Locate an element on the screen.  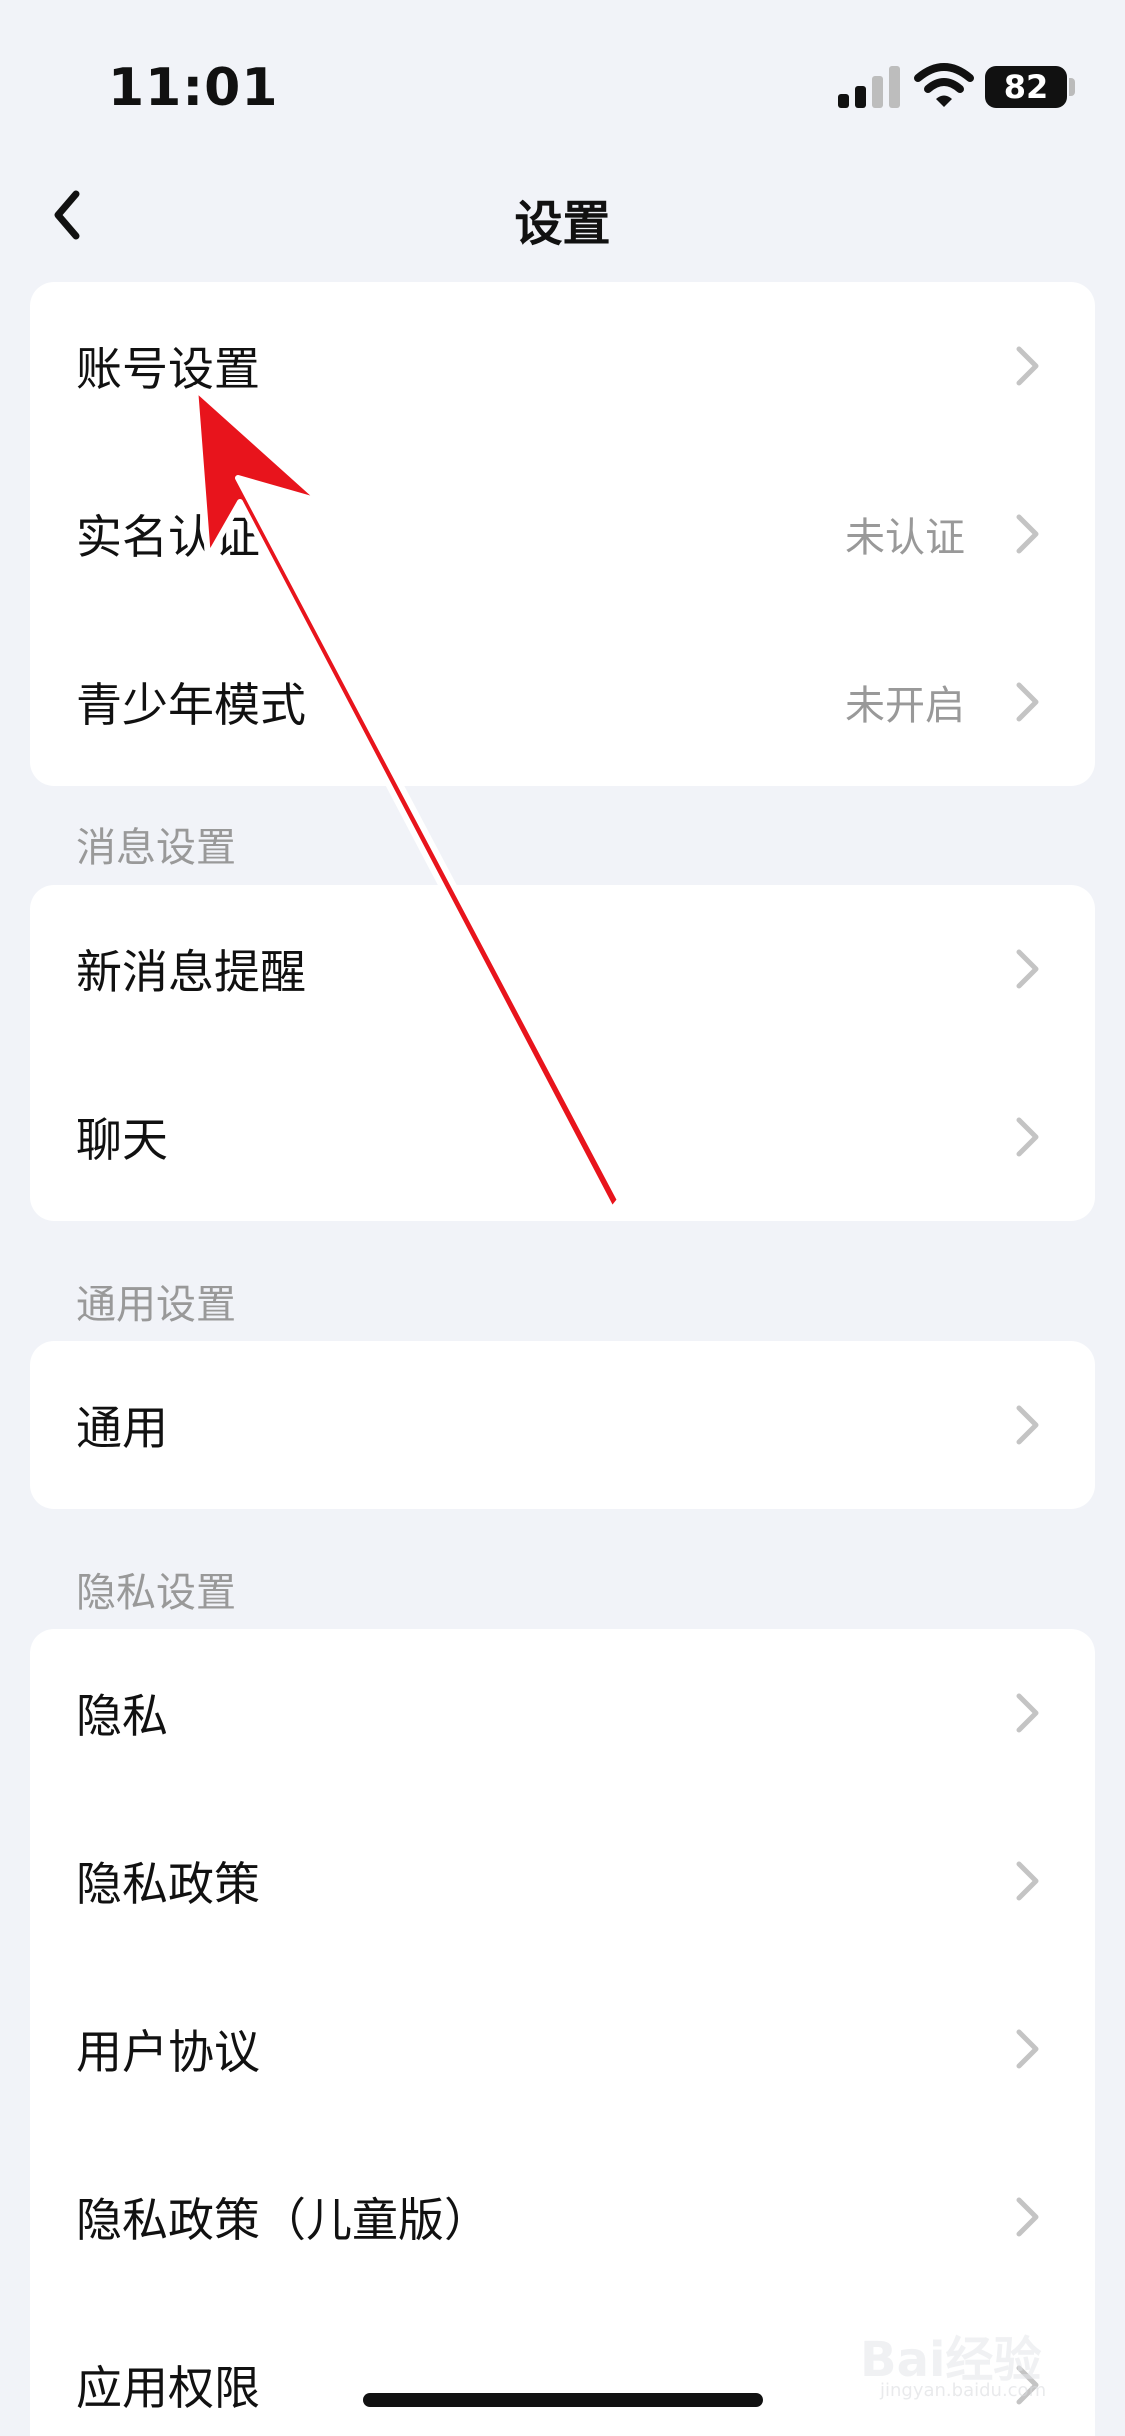
status-bar: 11:01 82 is located at coordinates (562, 75).